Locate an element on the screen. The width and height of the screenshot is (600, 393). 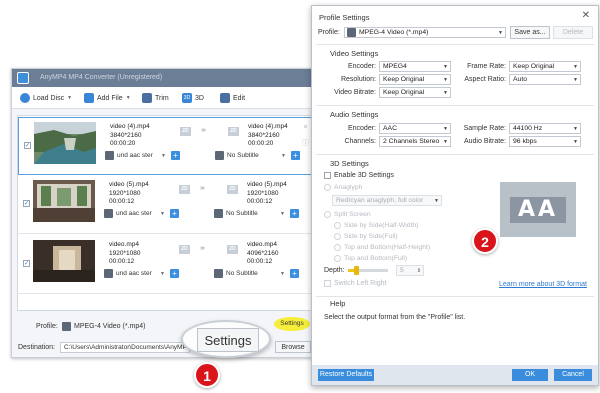
ok-button: OK is located at coordinates (530, 375).